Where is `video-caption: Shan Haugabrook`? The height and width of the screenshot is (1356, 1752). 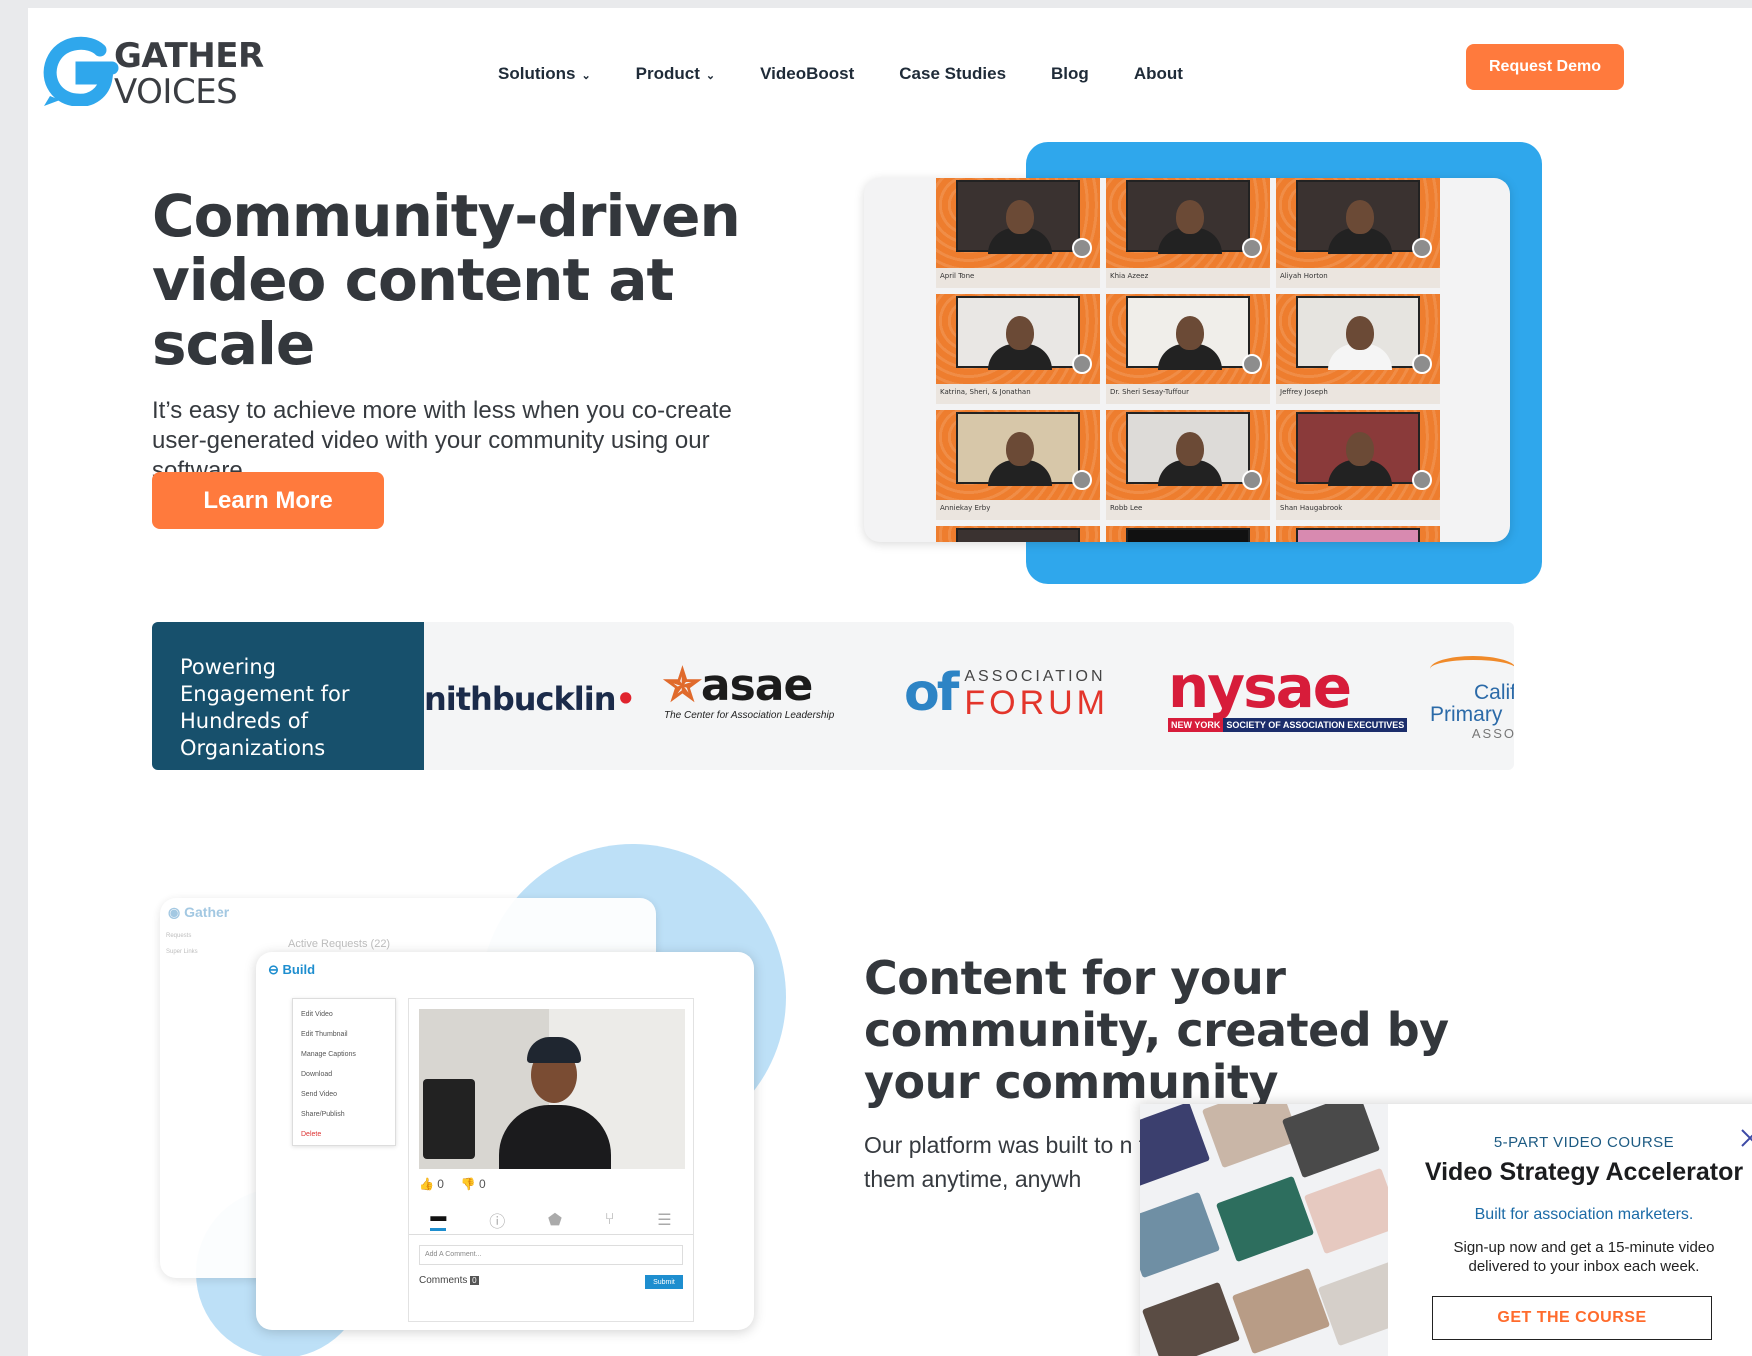
video-caption: Shan Haugabrook is located at coordinates (1311, 508).